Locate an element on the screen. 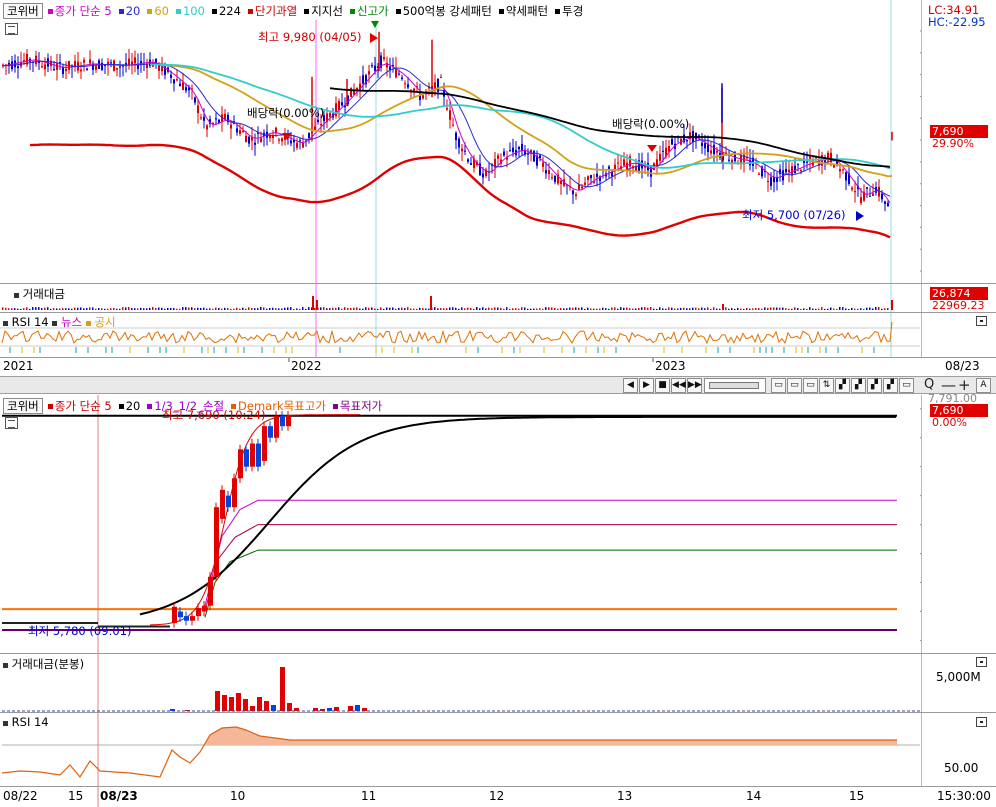  minute-volume-bar is located at coordinates (238, 702).